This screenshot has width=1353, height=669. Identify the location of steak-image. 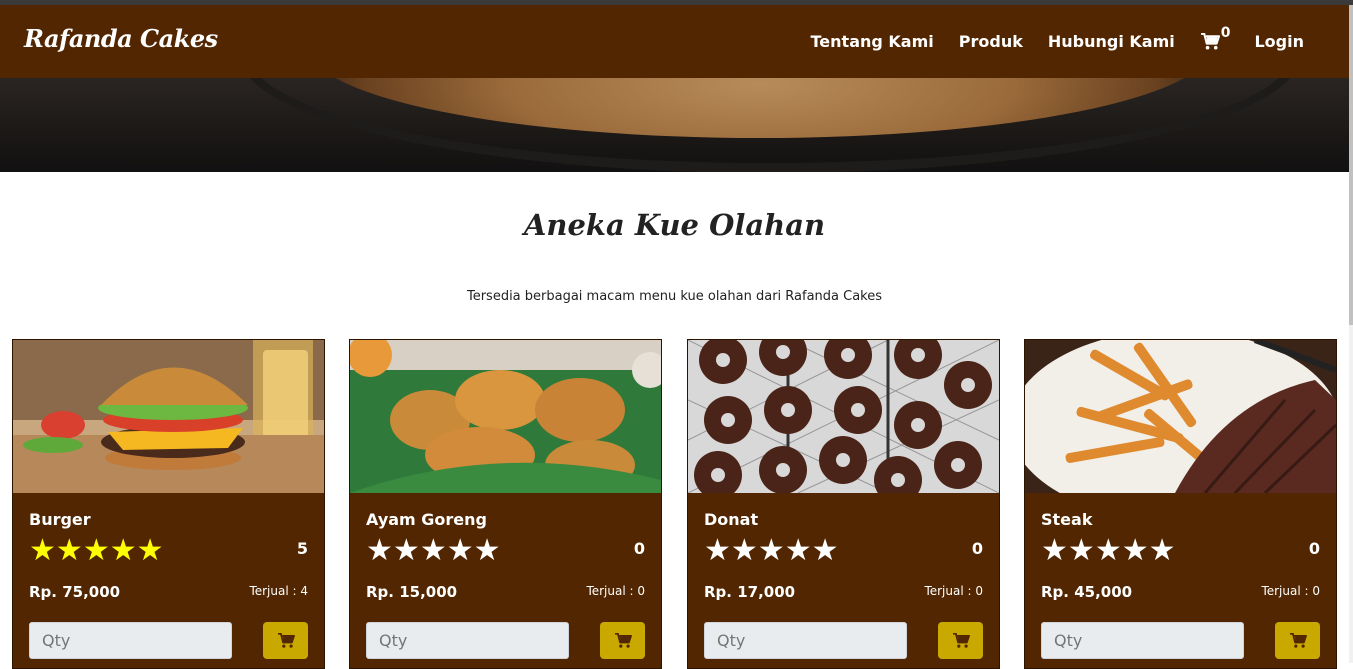
(1180, 416).